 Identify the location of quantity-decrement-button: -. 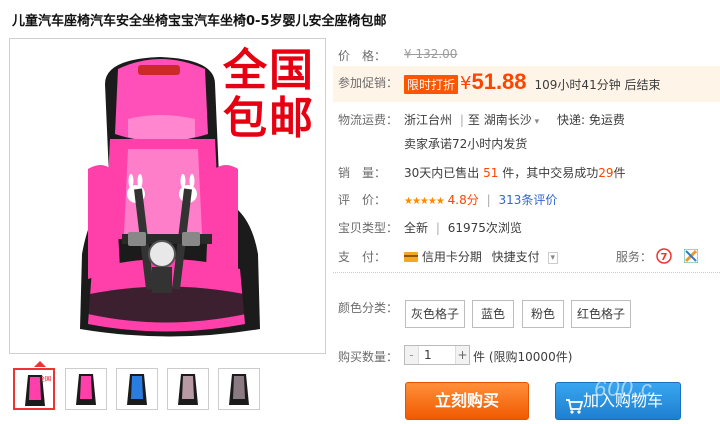
(412, 355).